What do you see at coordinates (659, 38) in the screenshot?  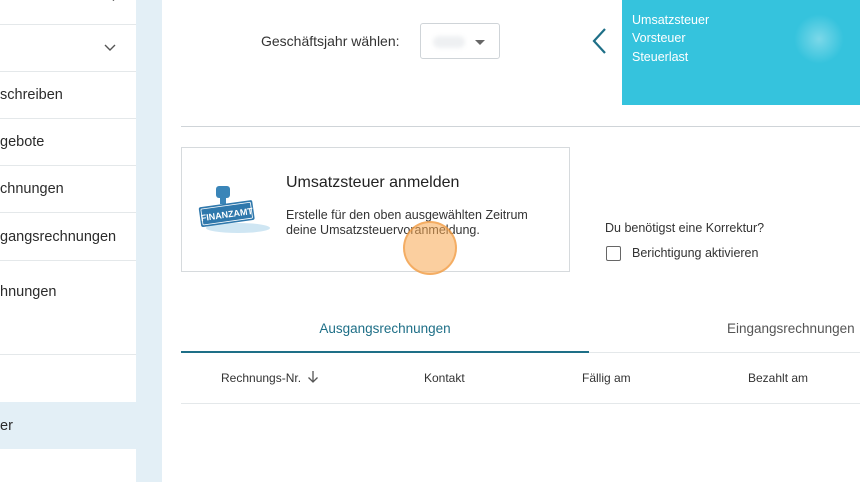 I see `summary-line-input-tax: Vorsteuer` at bounding box center [659, 38].